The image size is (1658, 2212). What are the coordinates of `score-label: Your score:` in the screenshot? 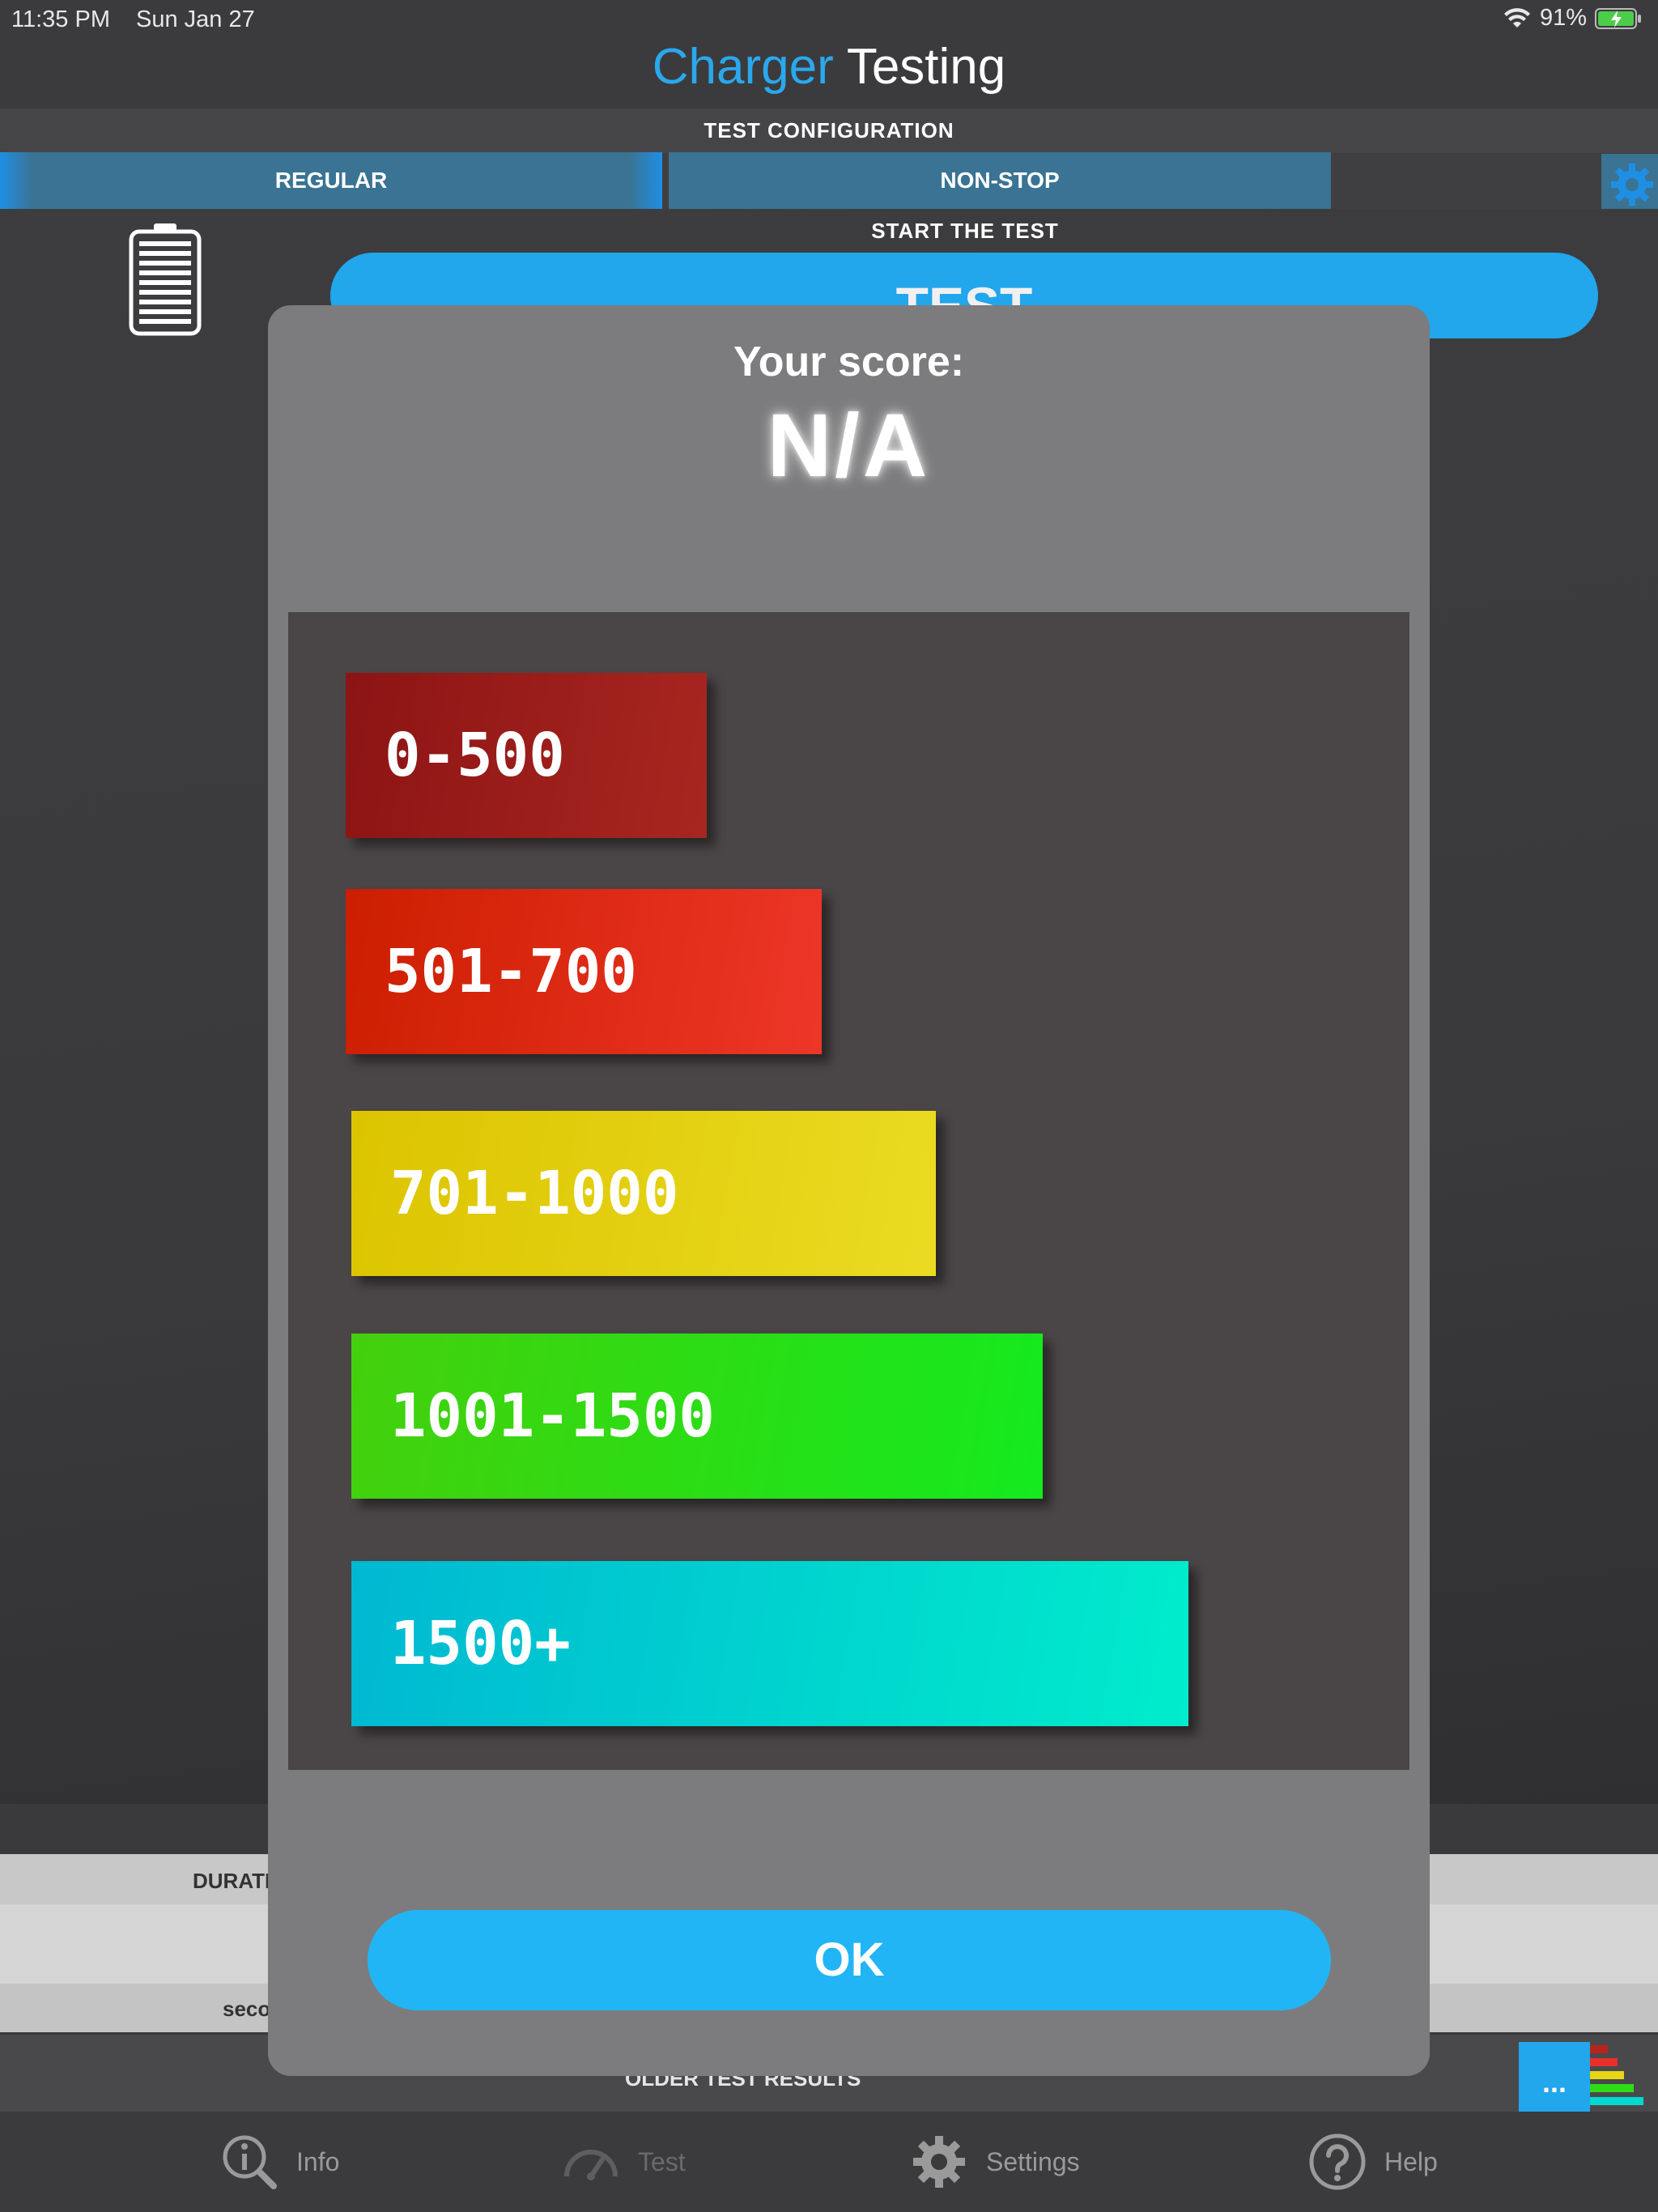 It's located at (849, 362).